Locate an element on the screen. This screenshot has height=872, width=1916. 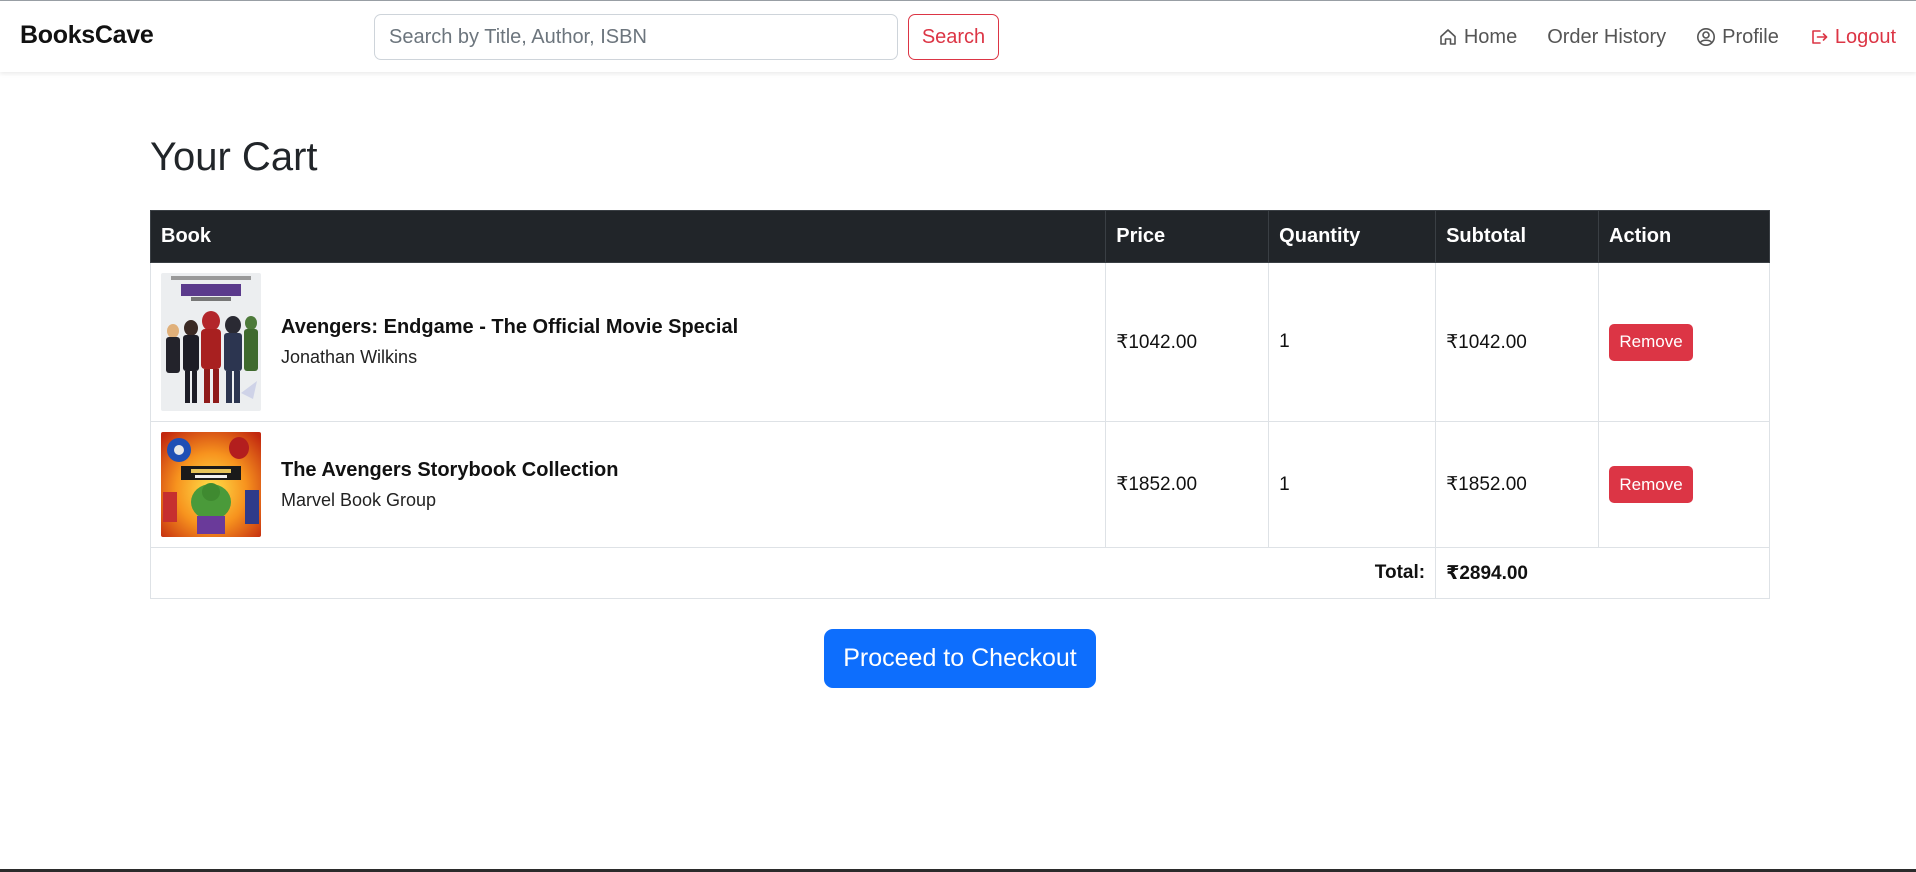
page-title: Your Cart is located at coordinates (234, 157).